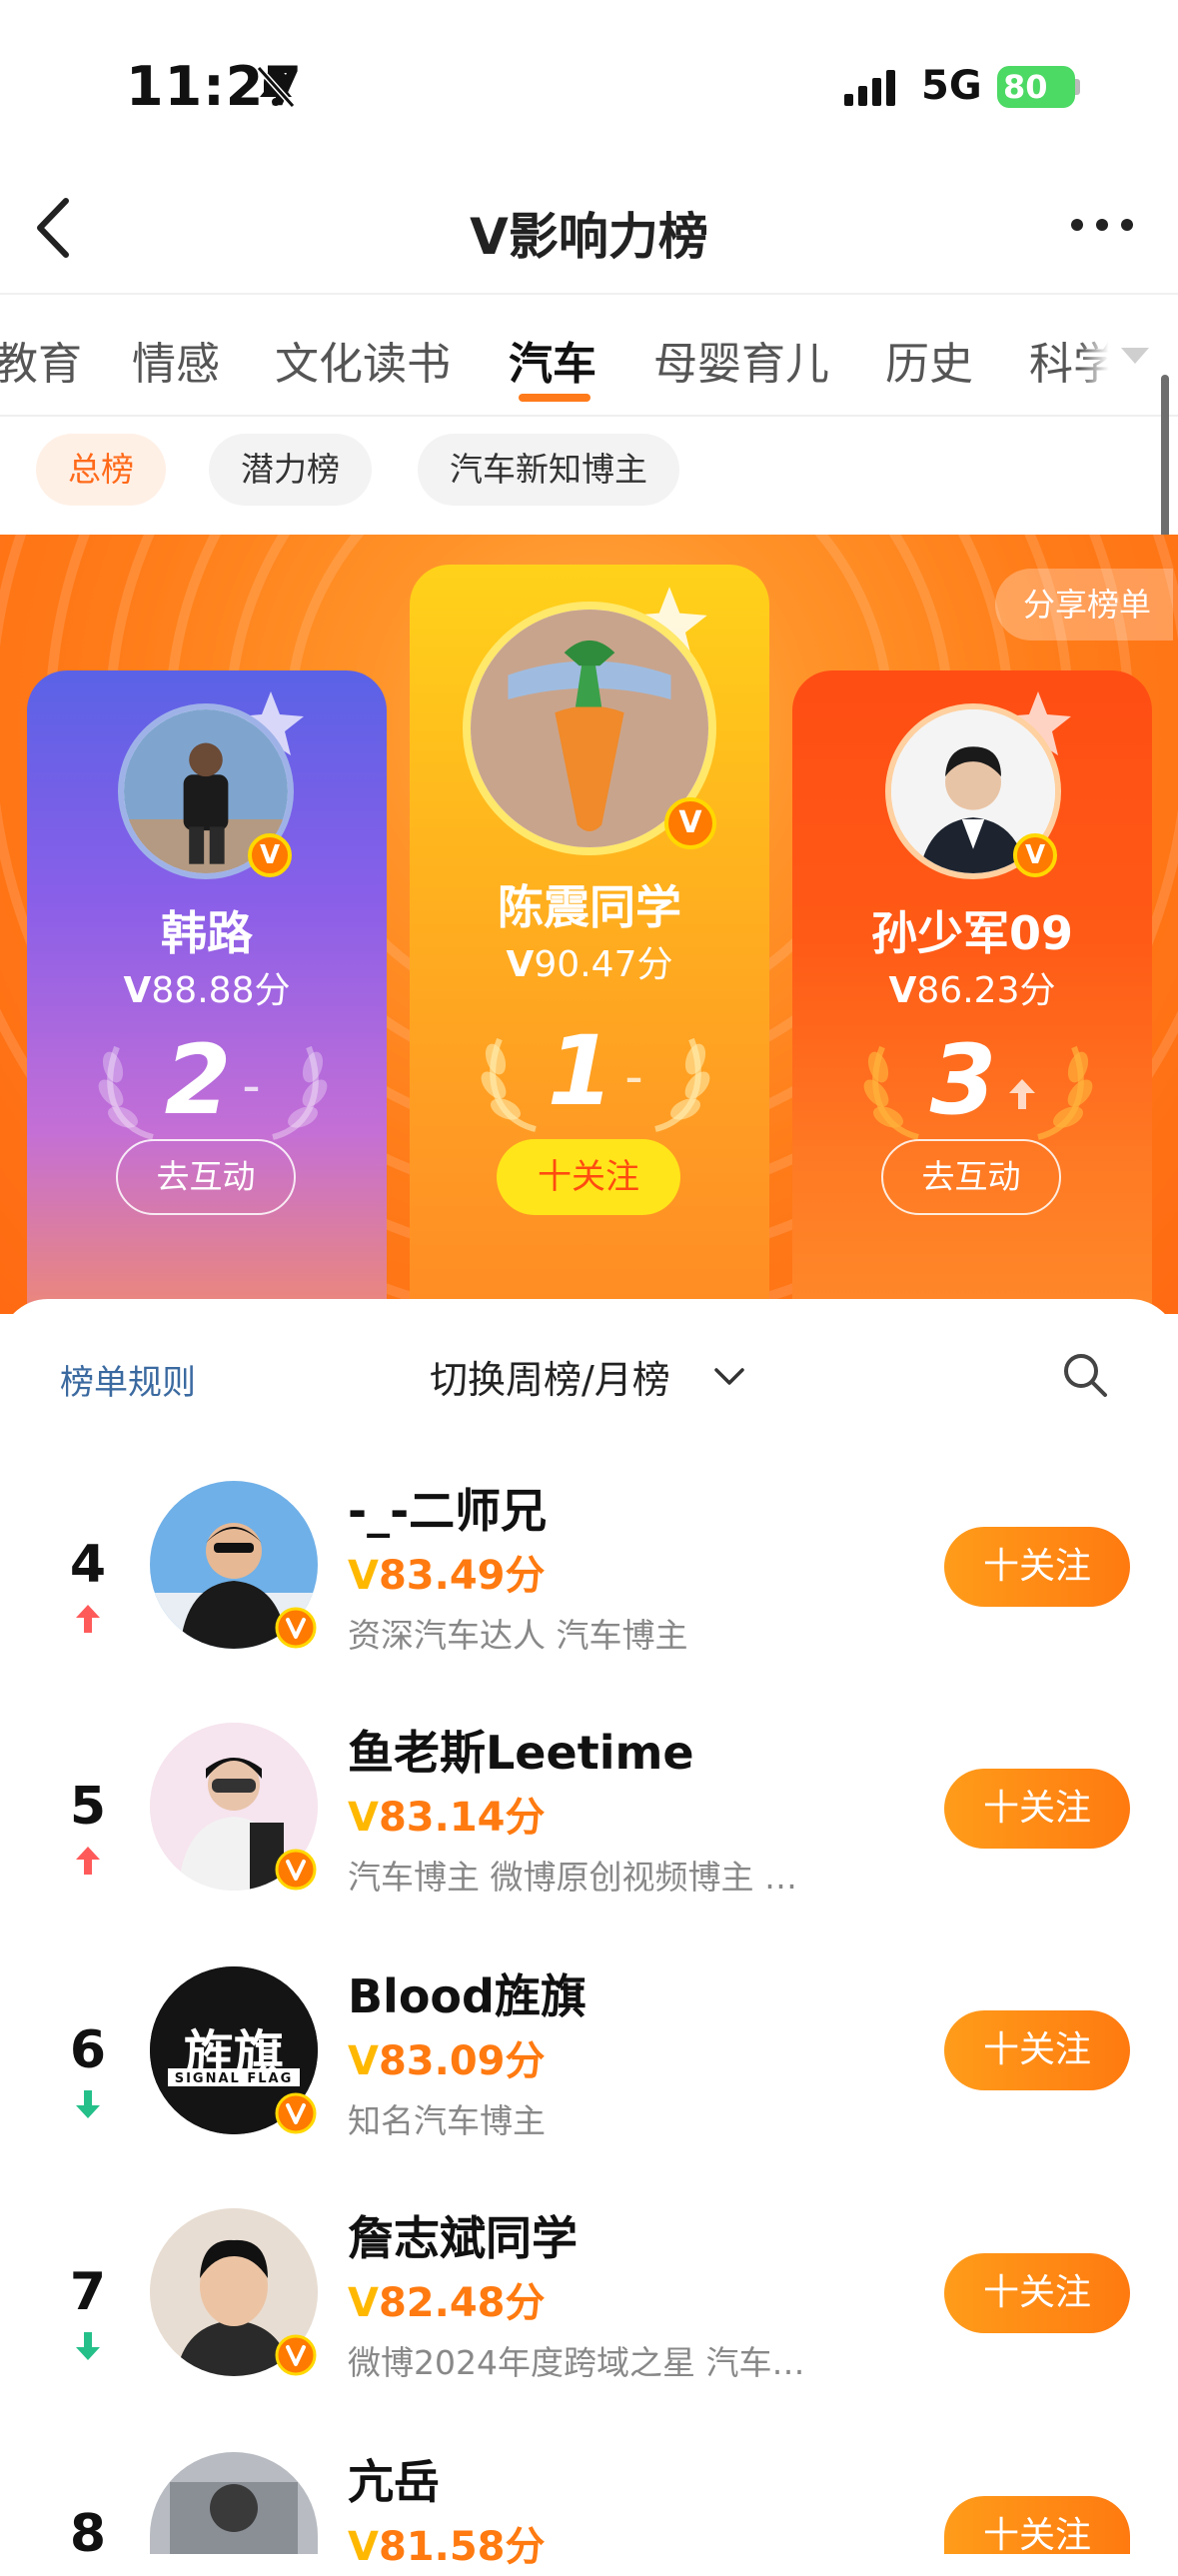  I want to click on list-rank: 7, so click(88, 2292).